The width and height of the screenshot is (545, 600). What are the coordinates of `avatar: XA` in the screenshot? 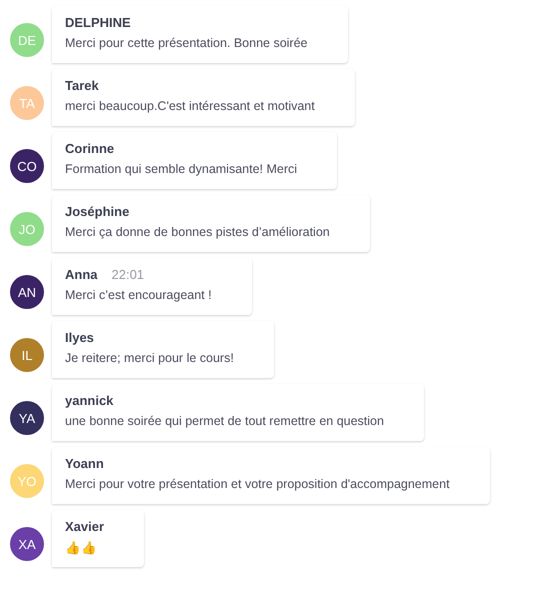 It's located at (27, 544).